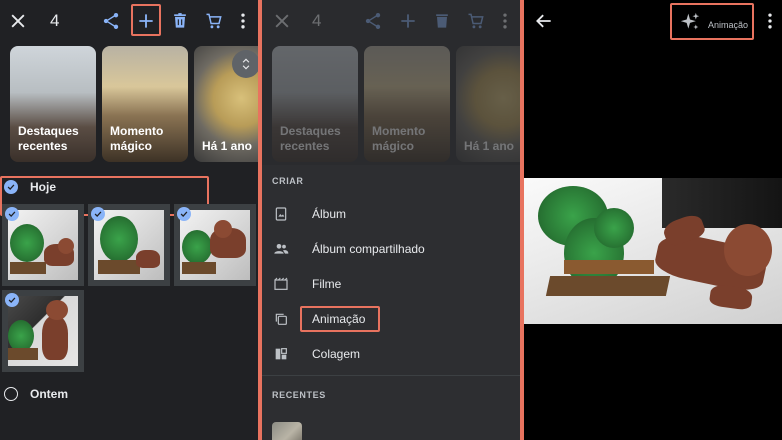 Image resolution: width=782 pixels, height=440 pixels. I want to click on back-arrow-icon, so click(544, 21).